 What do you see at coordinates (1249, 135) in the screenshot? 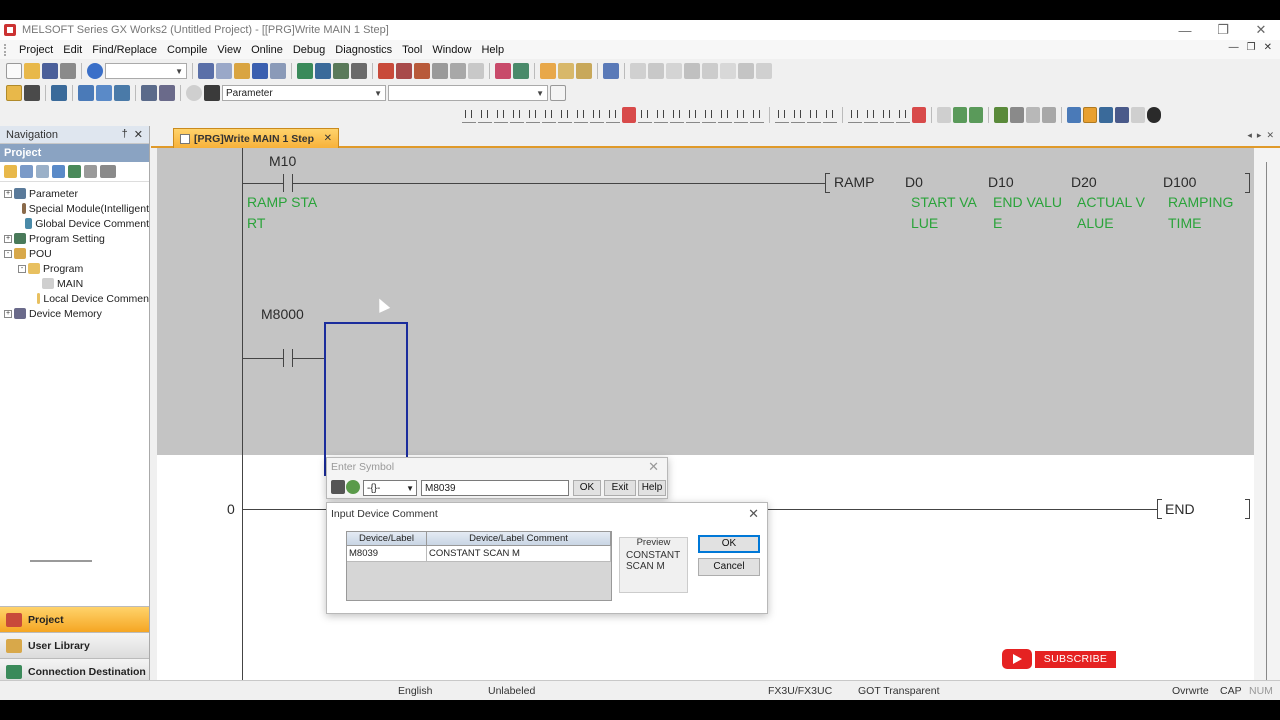
I see `tab-scroll-left-icon: ◂` at bounding box center [1249, 135].